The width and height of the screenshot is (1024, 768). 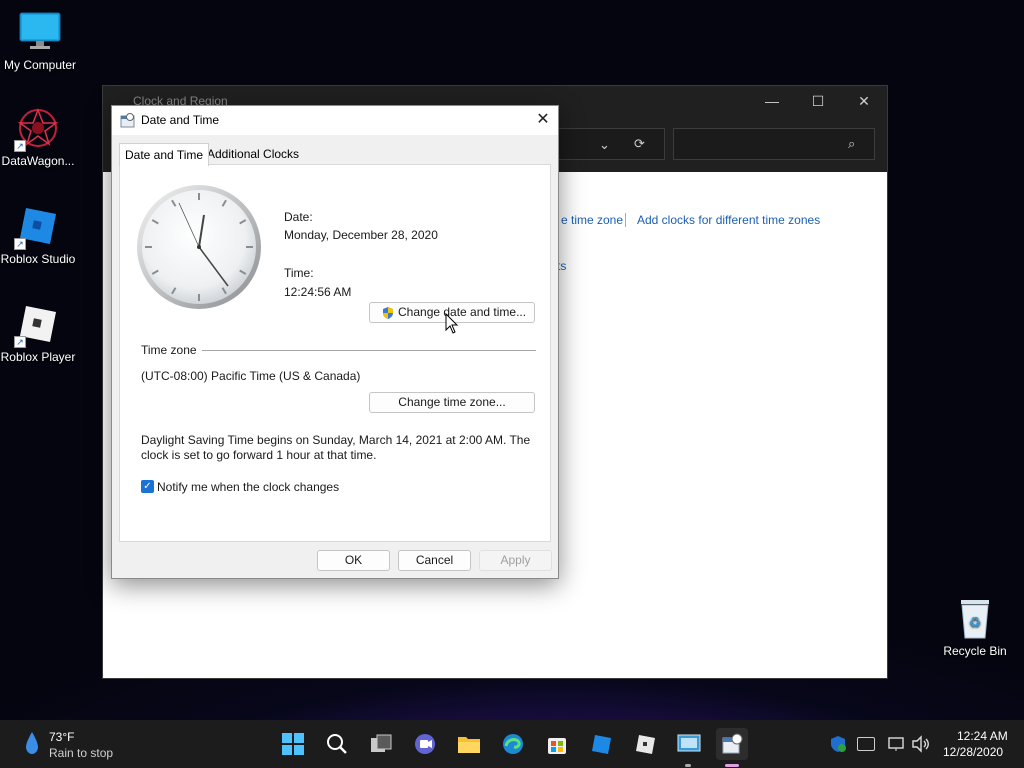 What do you see at coordinates (61, 737) in the screenshot?
I see `weather-temp: 73°F` at bounding box center [61, 737].